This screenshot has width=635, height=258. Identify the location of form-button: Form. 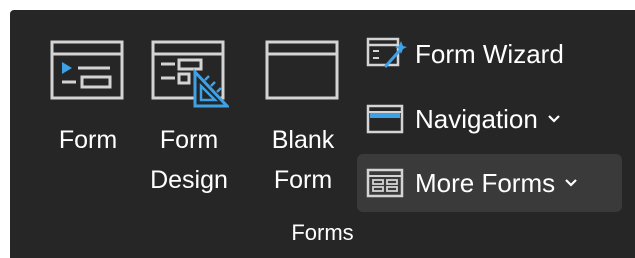
(88, 95).